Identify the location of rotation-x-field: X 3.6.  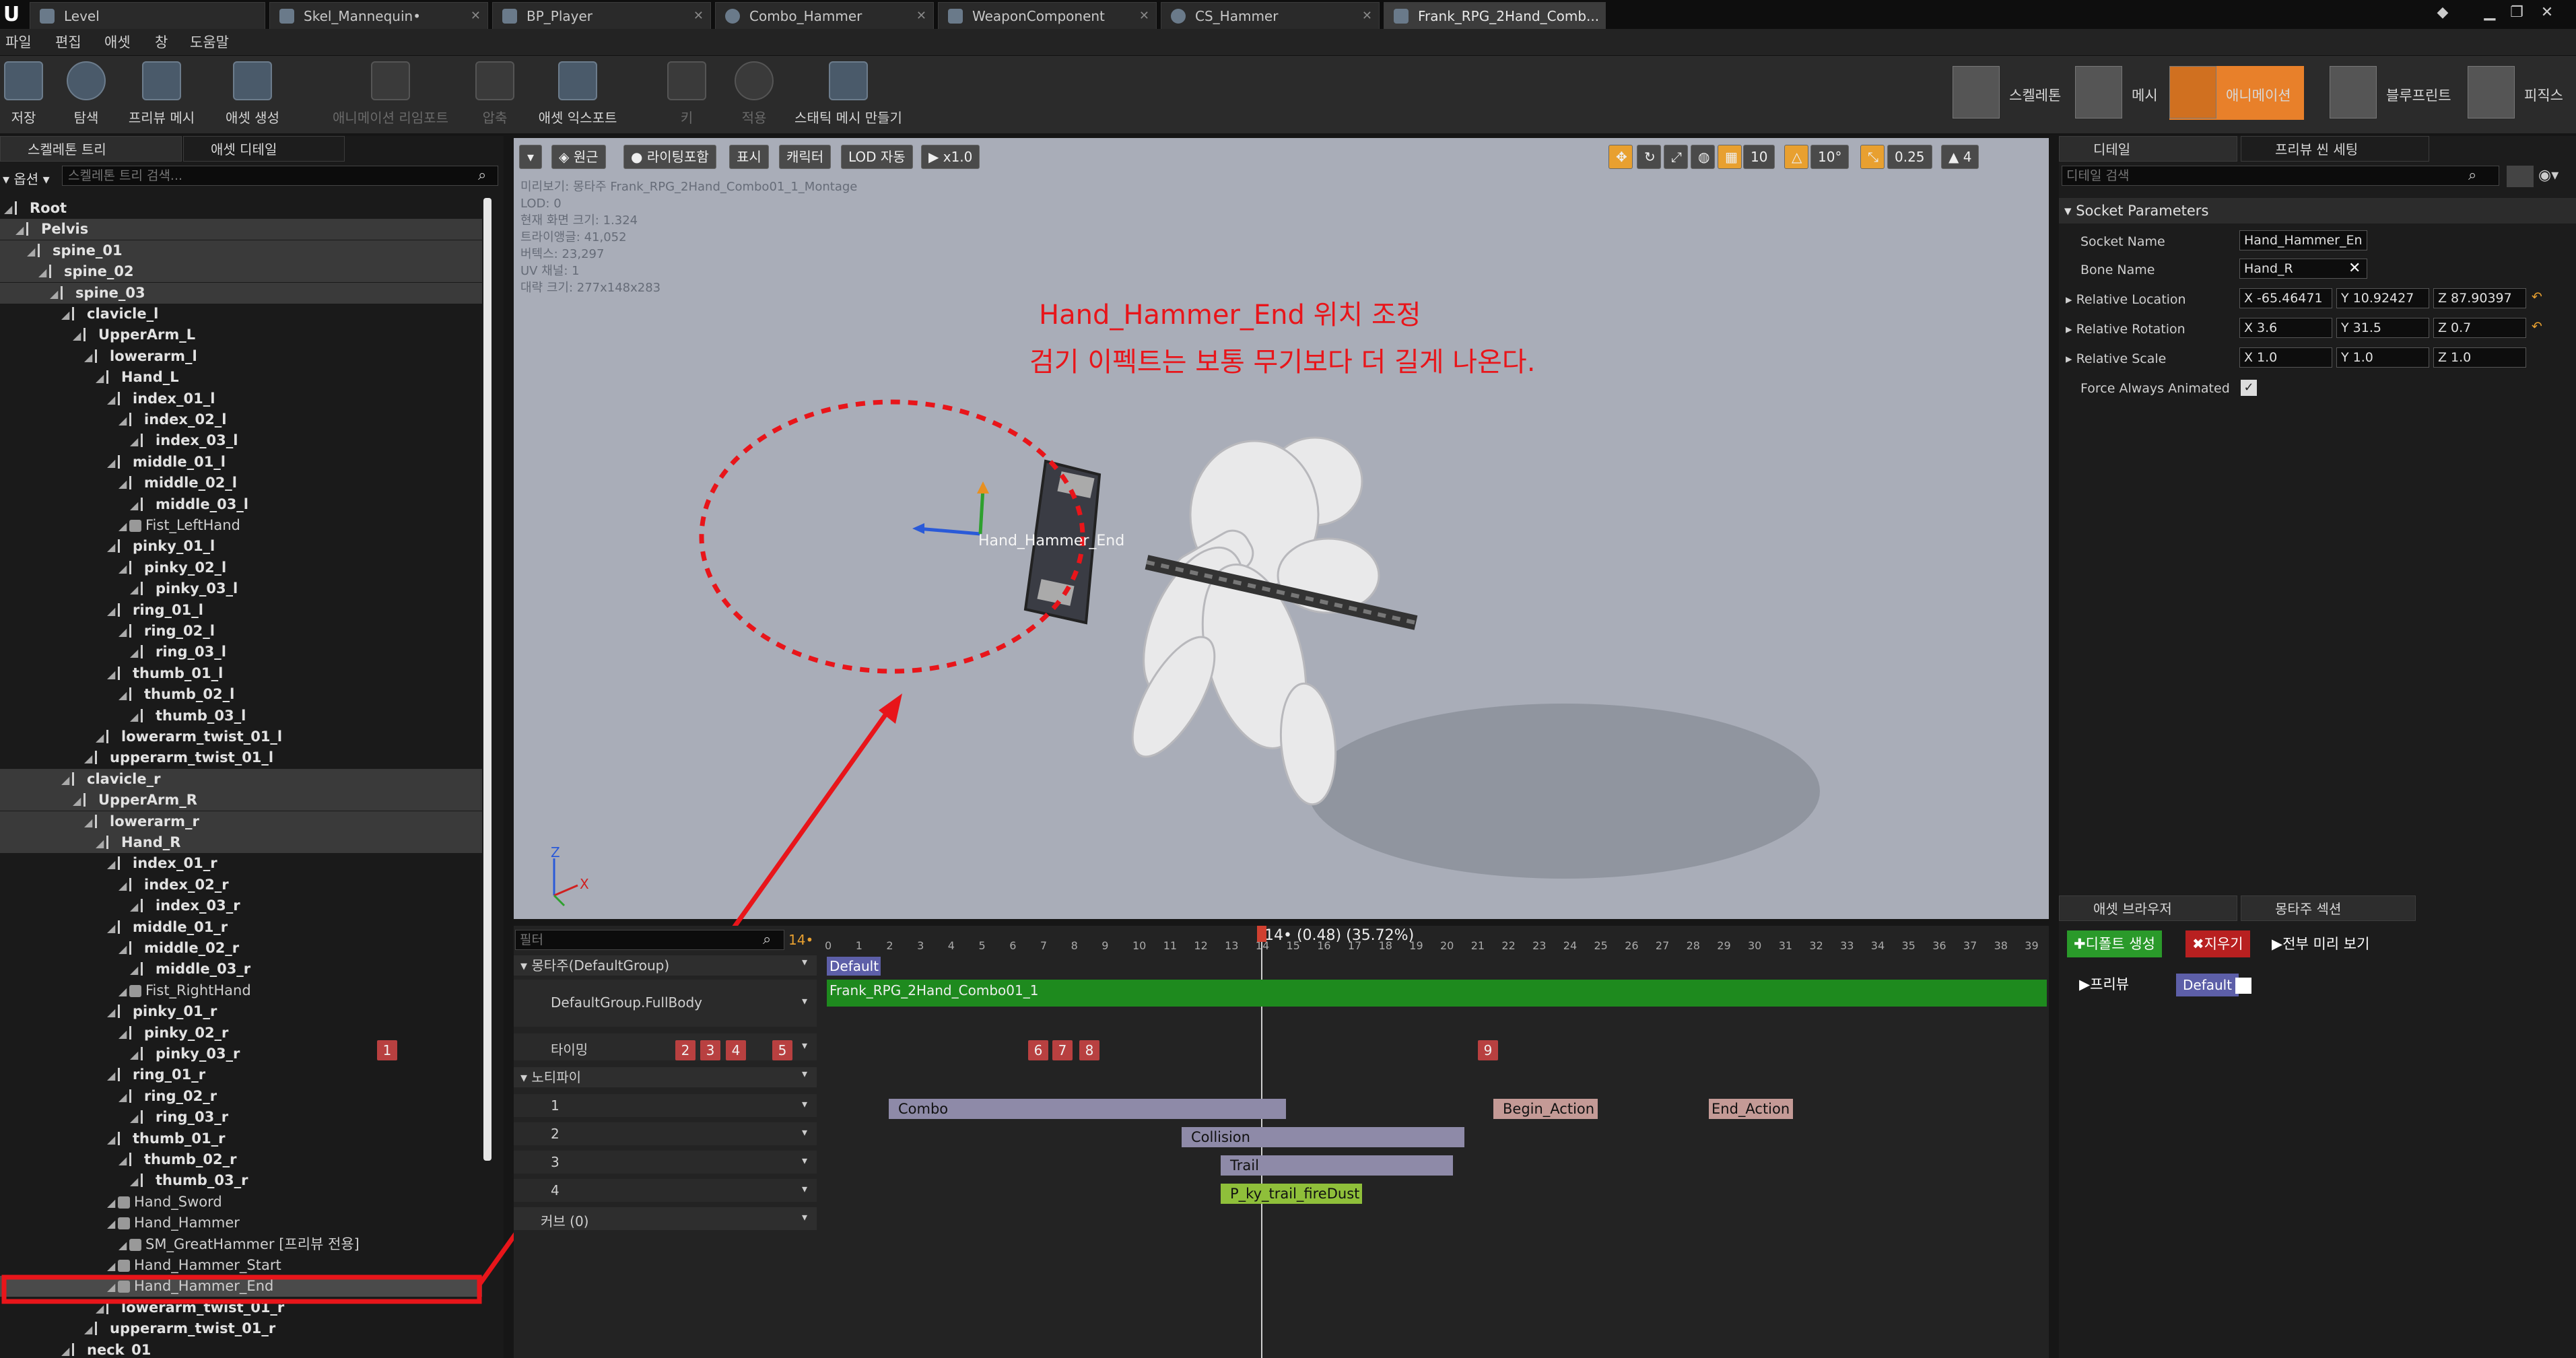
(2285, 328).